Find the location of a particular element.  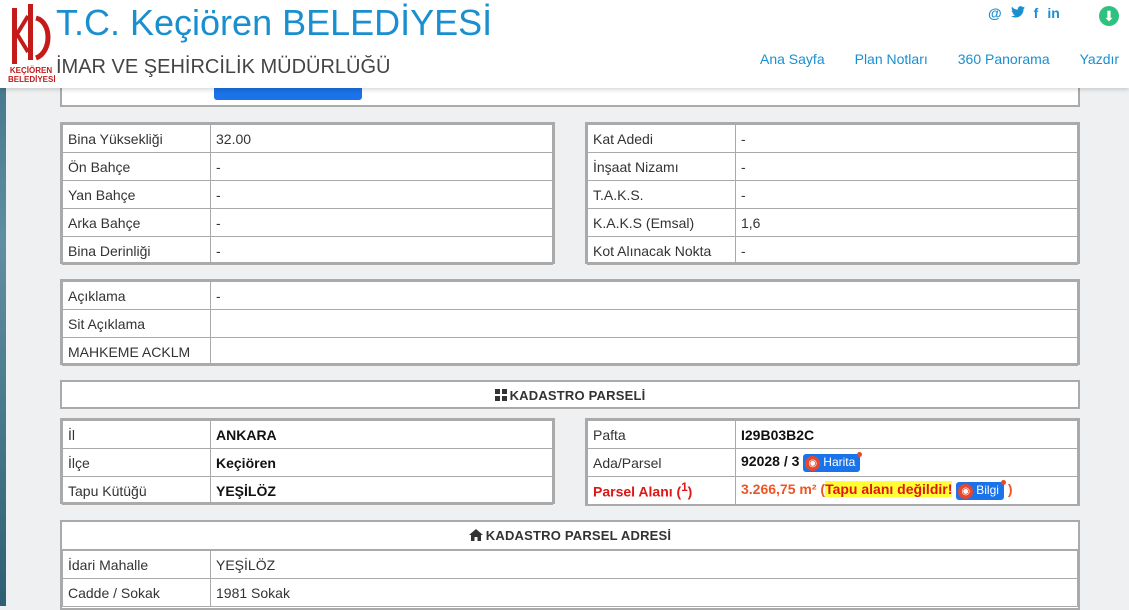

notes-table: Açıklama - Sit Açıklama MAHKEME ACKLM is located at coordinates (570, 322).